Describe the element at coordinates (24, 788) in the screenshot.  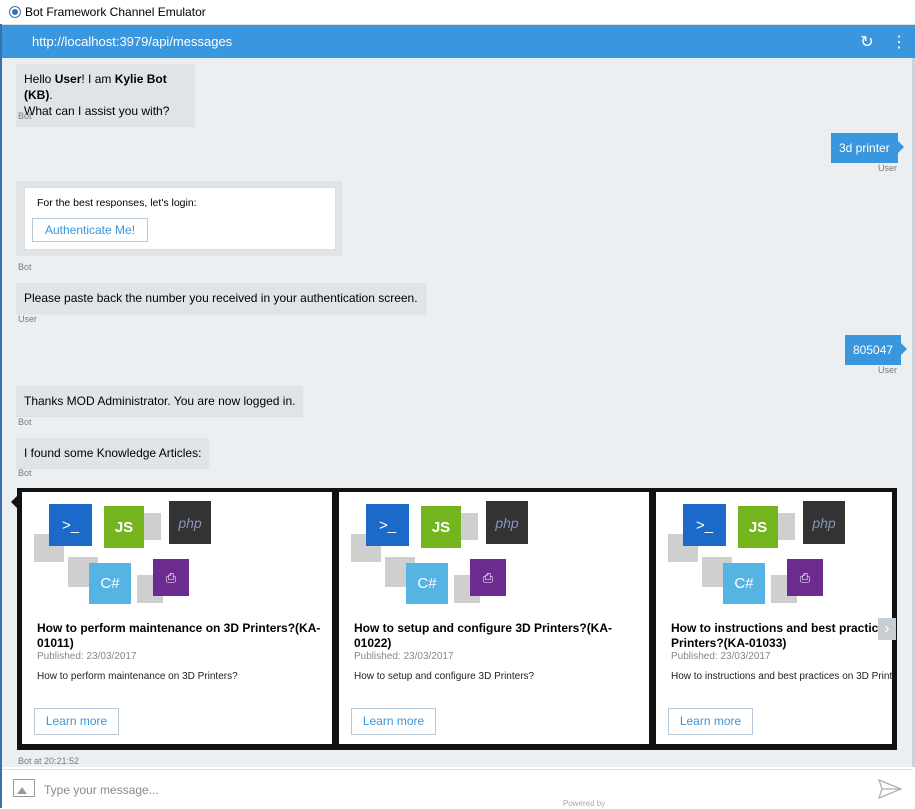
I see `image-upload-icon` at that location.